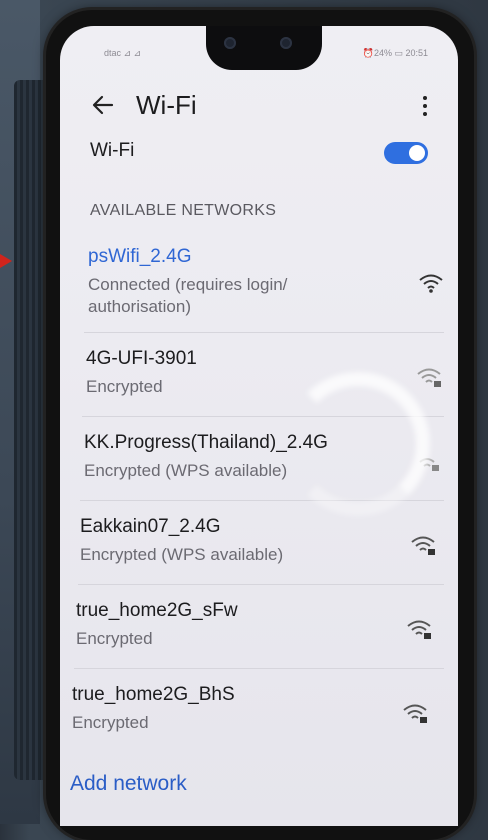  I want to click on red-arrow-marker, so click(6, 261).